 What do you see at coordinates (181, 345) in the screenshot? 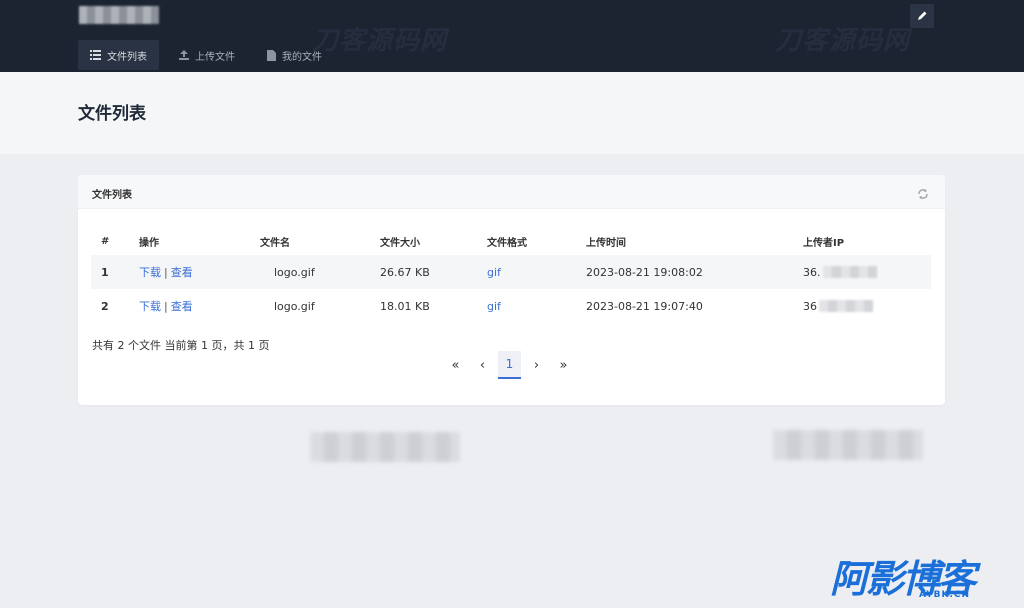
I see `pagination-summary: 共有 2 个文件 当前第 1 页，共 1 页` at bounding box center [181, 345].